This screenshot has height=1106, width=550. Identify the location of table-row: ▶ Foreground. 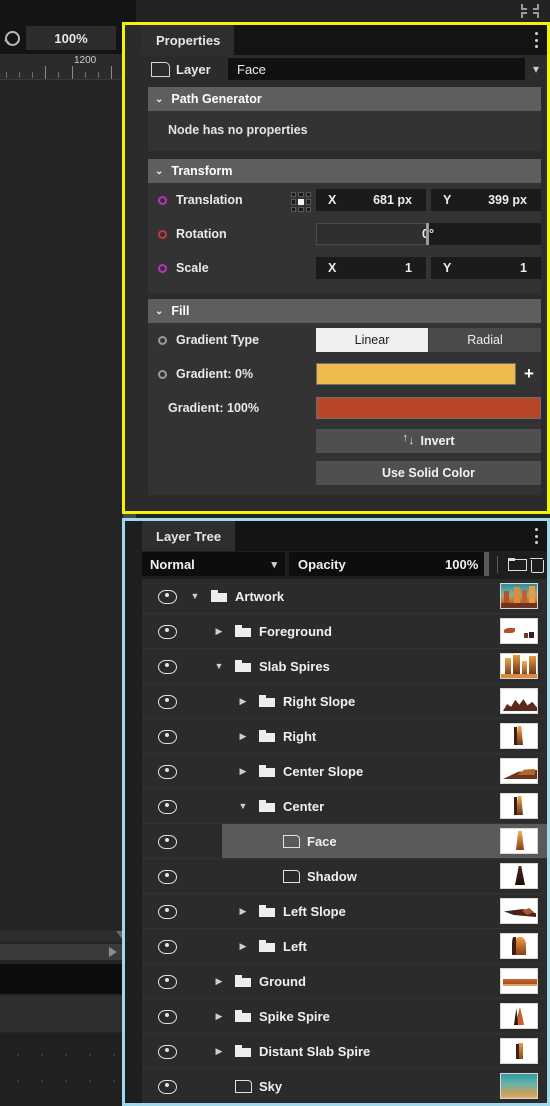
(344, 631).